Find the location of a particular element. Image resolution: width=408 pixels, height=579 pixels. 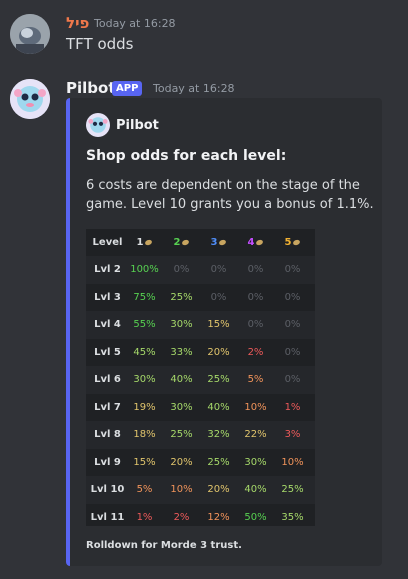

header-cost-5: 5 is located at coordinates (292, 242).